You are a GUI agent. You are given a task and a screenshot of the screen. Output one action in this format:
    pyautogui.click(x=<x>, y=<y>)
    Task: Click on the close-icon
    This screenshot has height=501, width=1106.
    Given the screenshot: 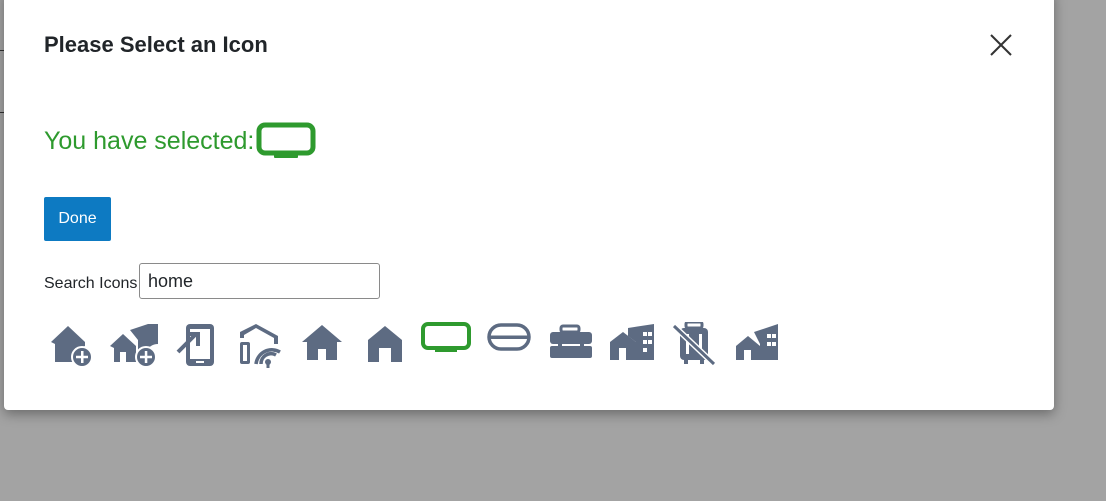 What is the action you would take?
    pyautogui.click(x=1001, y=45)
    